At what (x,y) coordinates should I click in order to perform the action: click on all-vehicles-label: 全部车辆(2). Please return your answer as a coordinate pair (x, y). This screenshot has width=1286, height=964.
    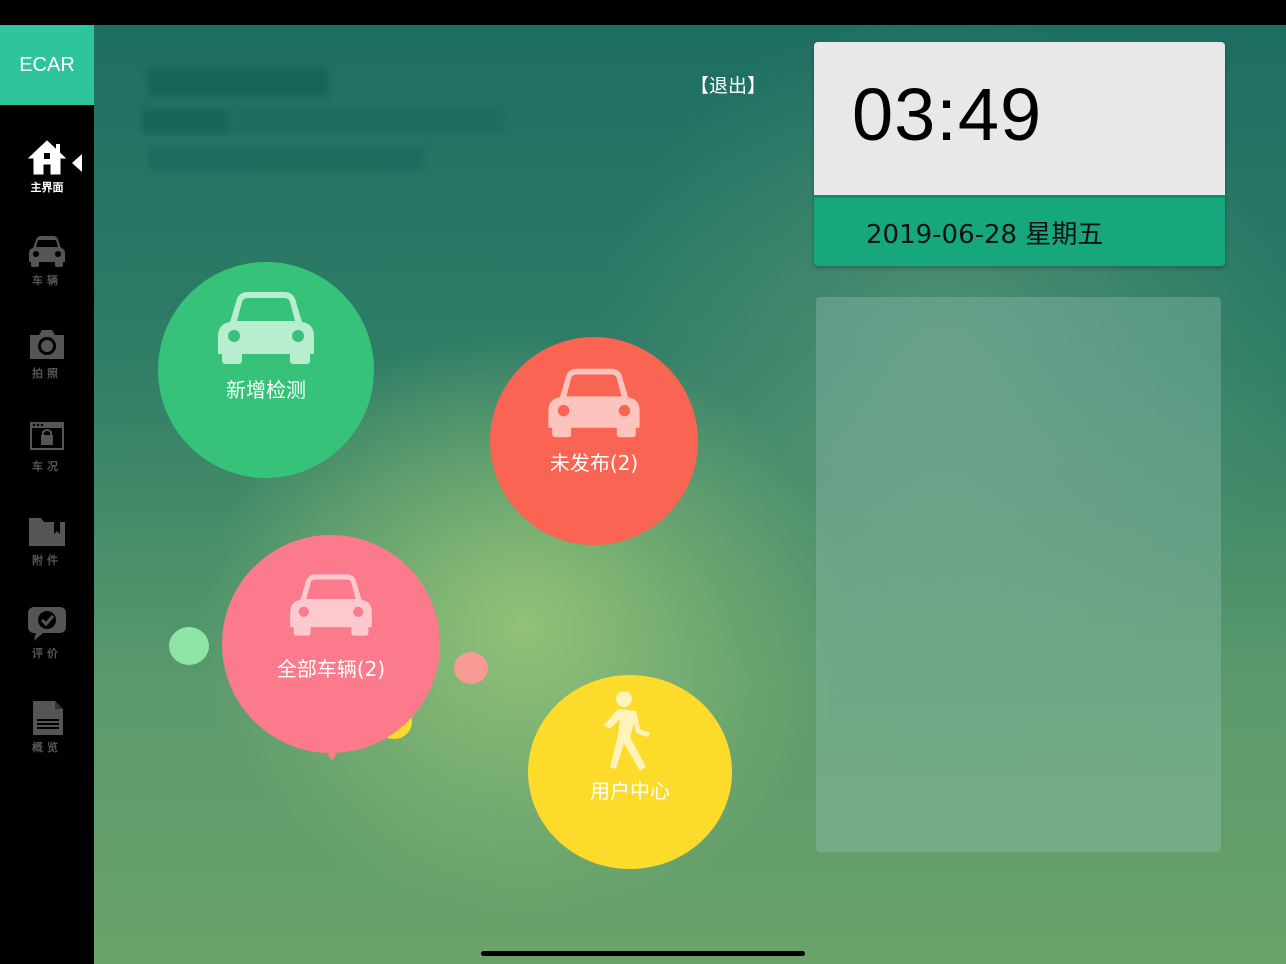
    Looking at the image, I should click on (331, 669).